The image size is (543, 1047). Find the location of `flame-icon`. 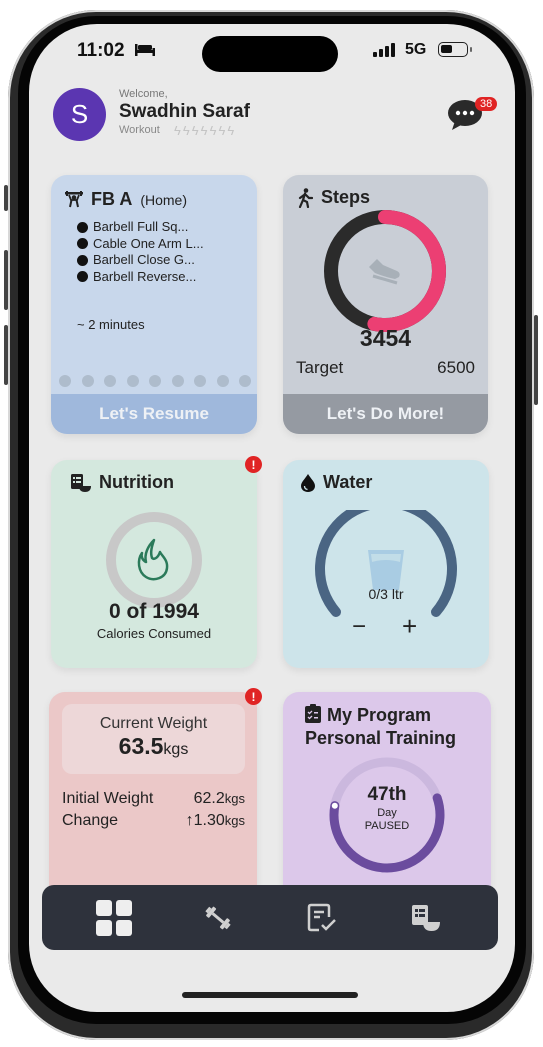

flame-icon is located at coordinates (153, 559).